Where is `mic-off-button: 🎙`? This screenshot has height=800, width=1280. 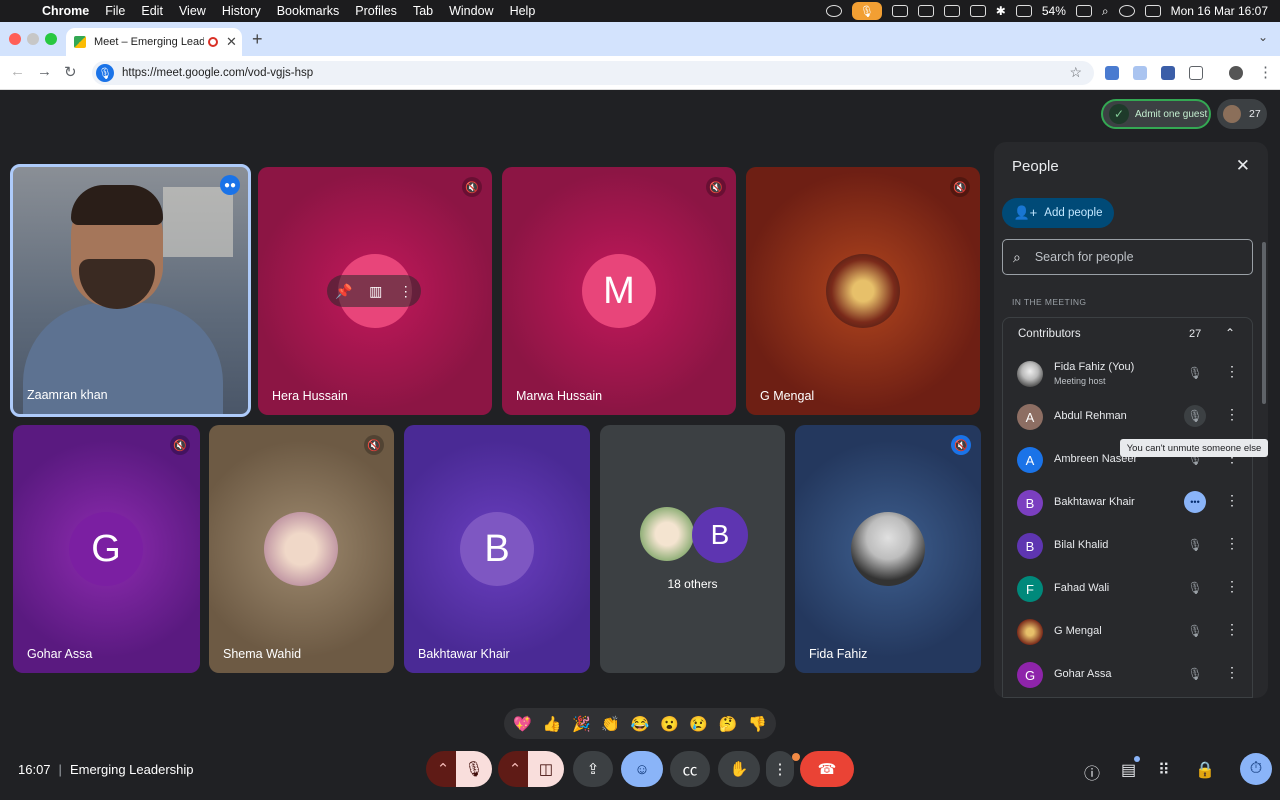
mic-off-button: 🎙 is located at coordinates (474, 769).